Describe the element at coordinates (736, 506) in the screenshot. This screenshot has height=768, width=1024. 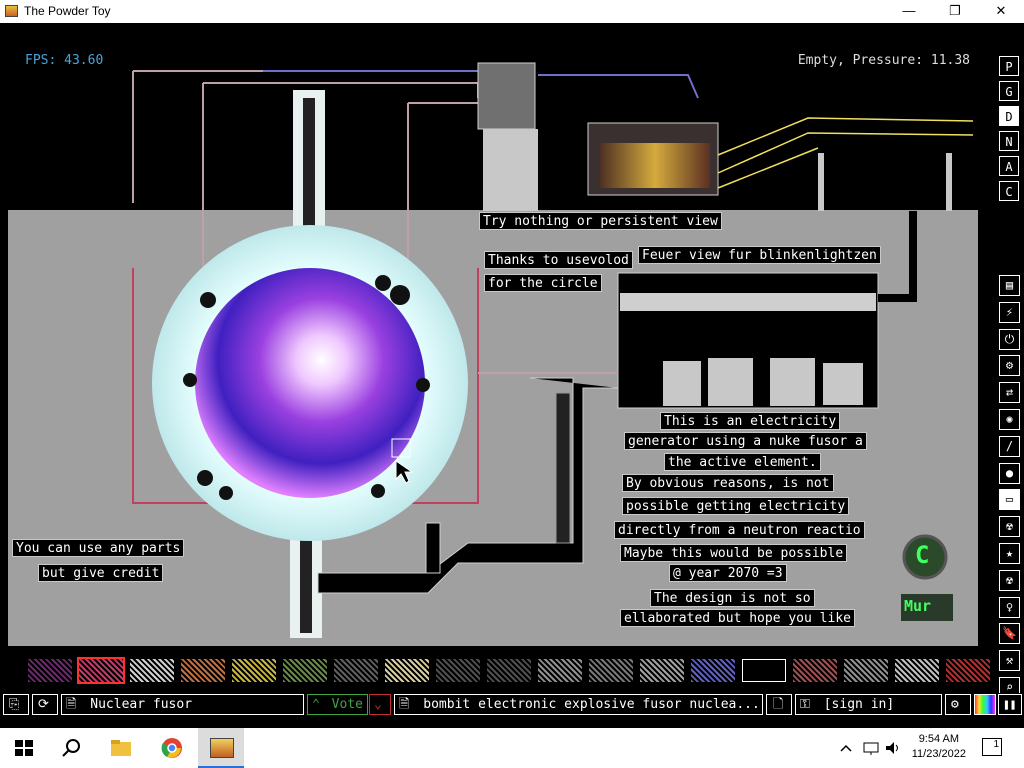
I see `sign-desc-5: possible getting electricity` at that location.